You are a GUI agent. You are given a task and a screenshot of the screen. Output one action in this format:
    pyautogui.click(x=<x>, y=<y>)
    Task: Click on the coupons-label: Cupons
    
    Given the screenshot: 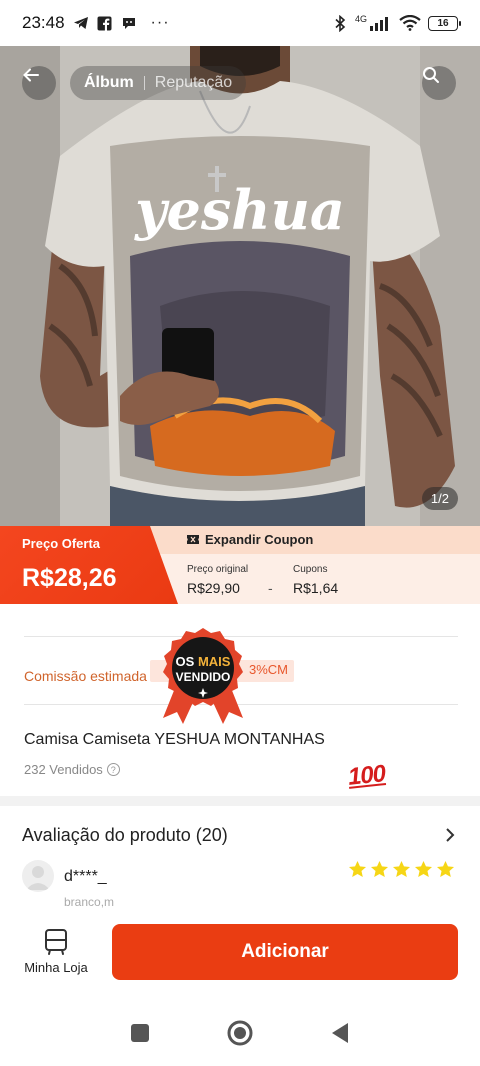 What is the action you would take?
    pyautogui.click(x=310, y=569)
    